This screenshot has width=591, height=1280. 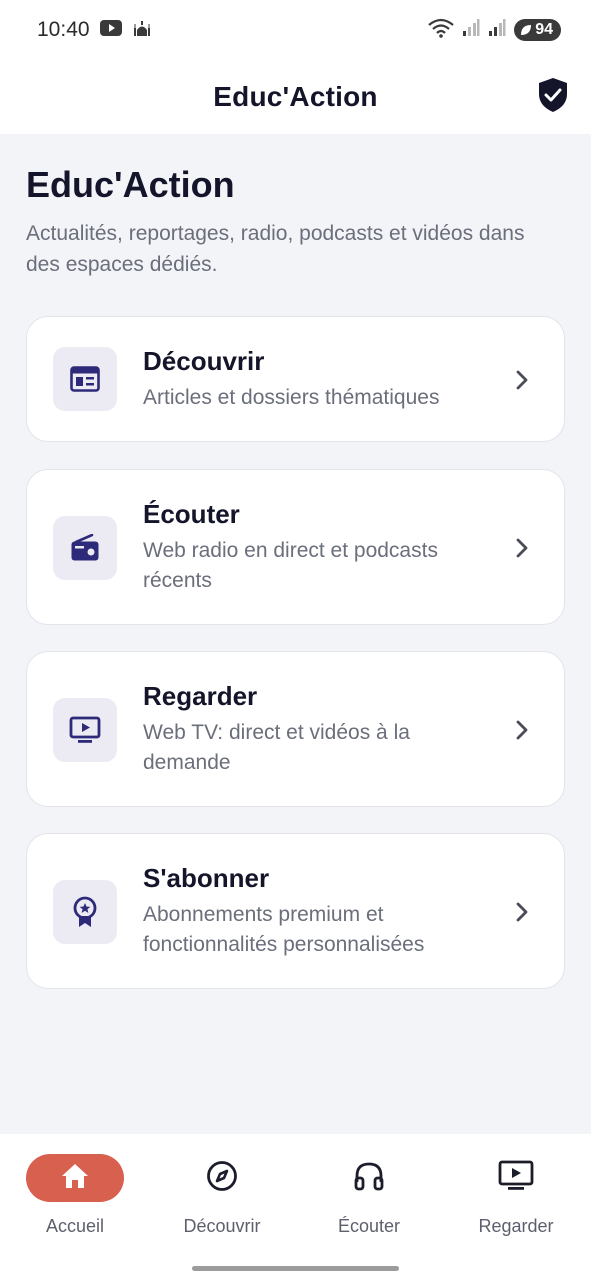 I want to click on card-title: S'abonner, so click(x=206, y=878).